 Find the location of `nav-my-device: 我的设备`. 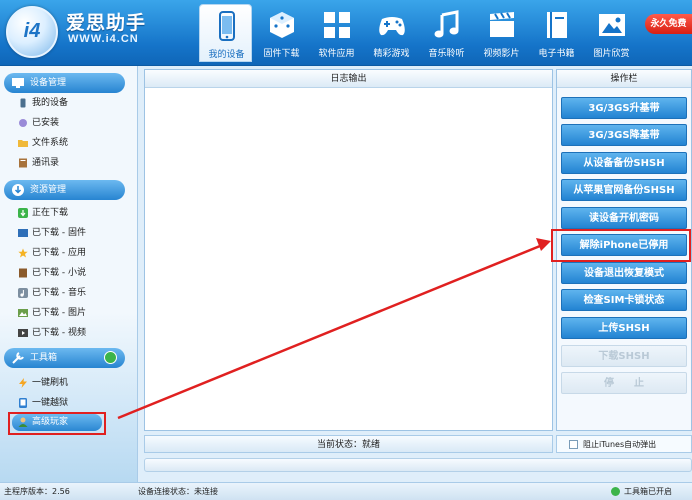

nav-my-device: 我的设备 is located at coordinates (225, 33).